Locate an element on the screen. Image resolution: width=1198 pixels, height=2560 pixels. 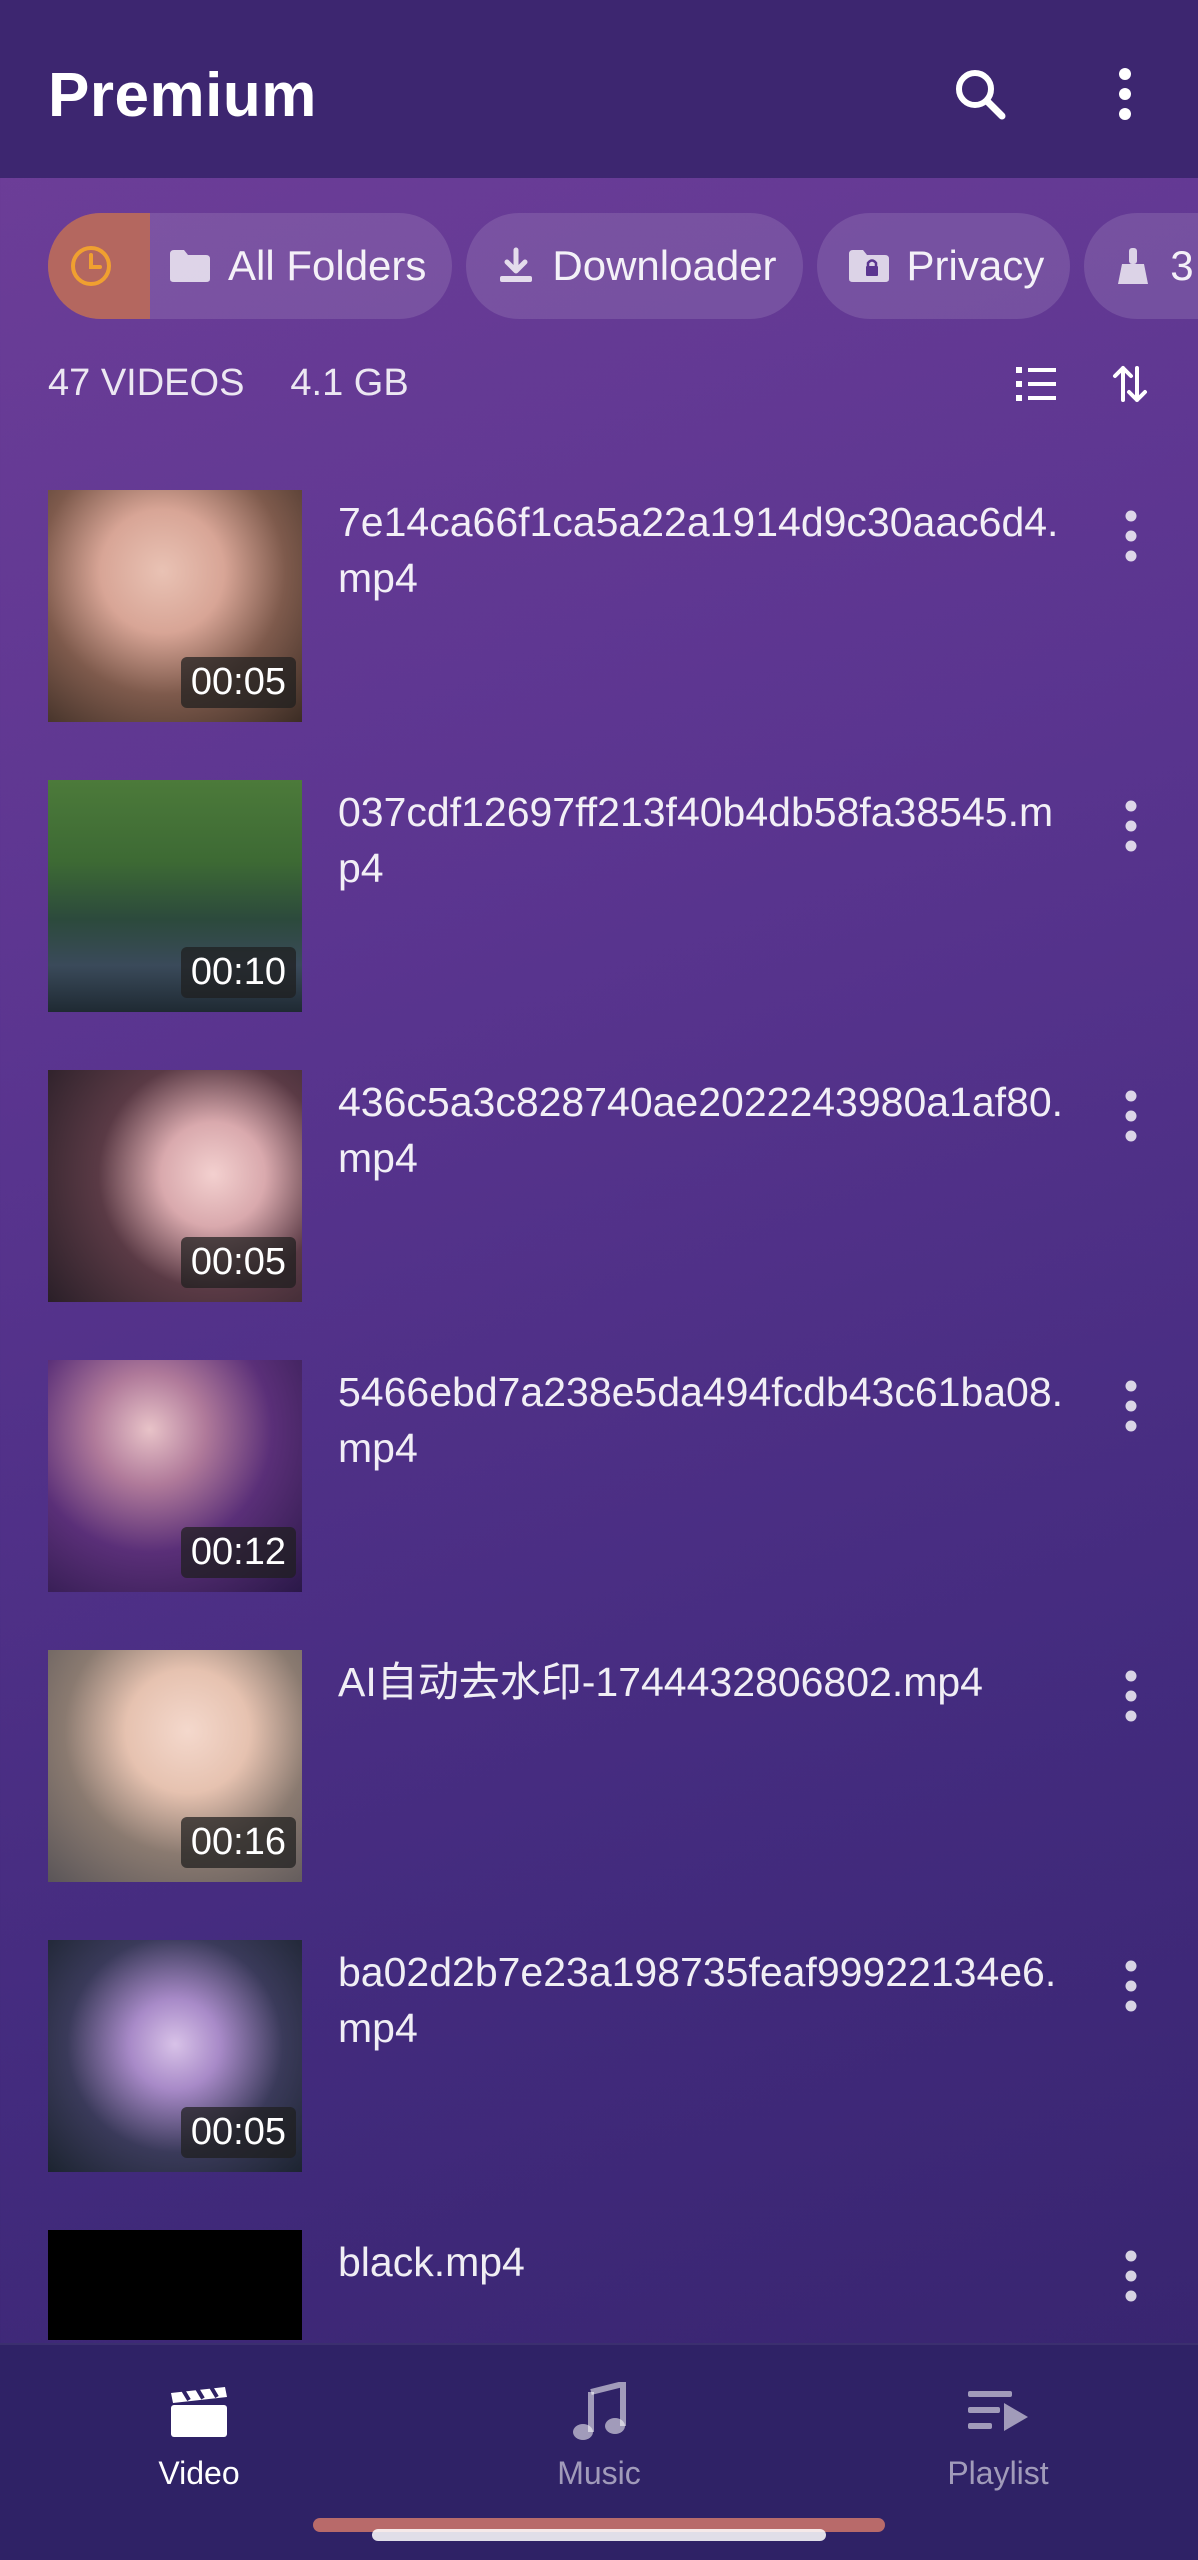
overflow-menu-button is located at coordinates (1125, 94).